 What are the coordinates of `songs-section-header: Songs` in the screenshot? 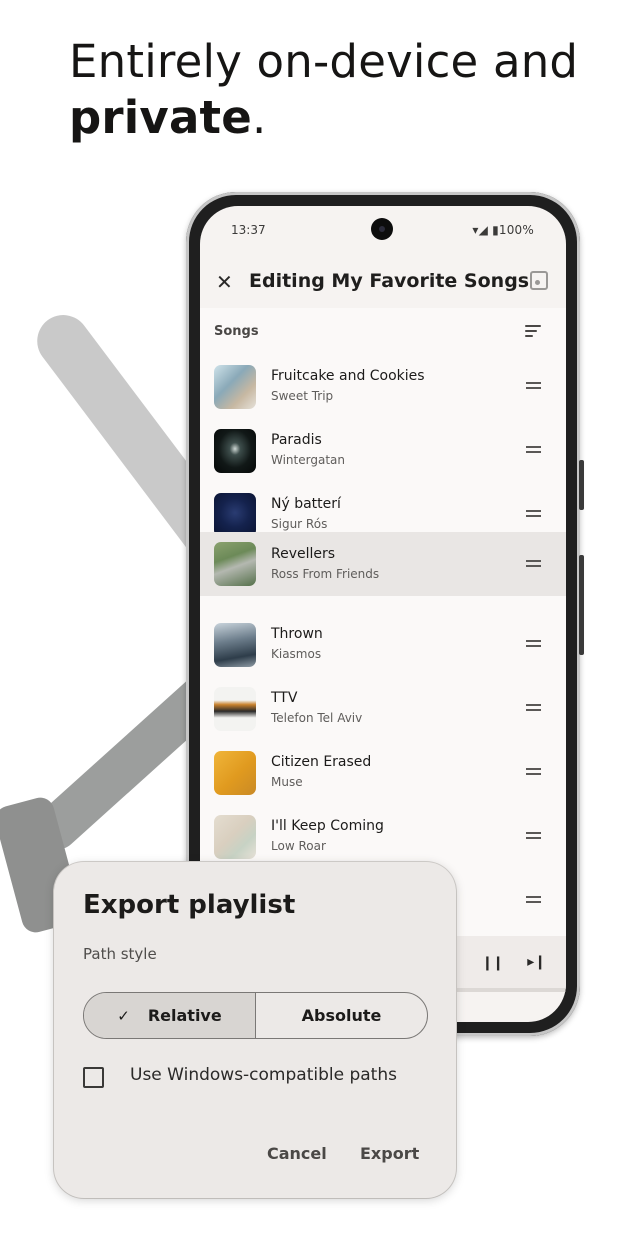 It's located at (383, 332).